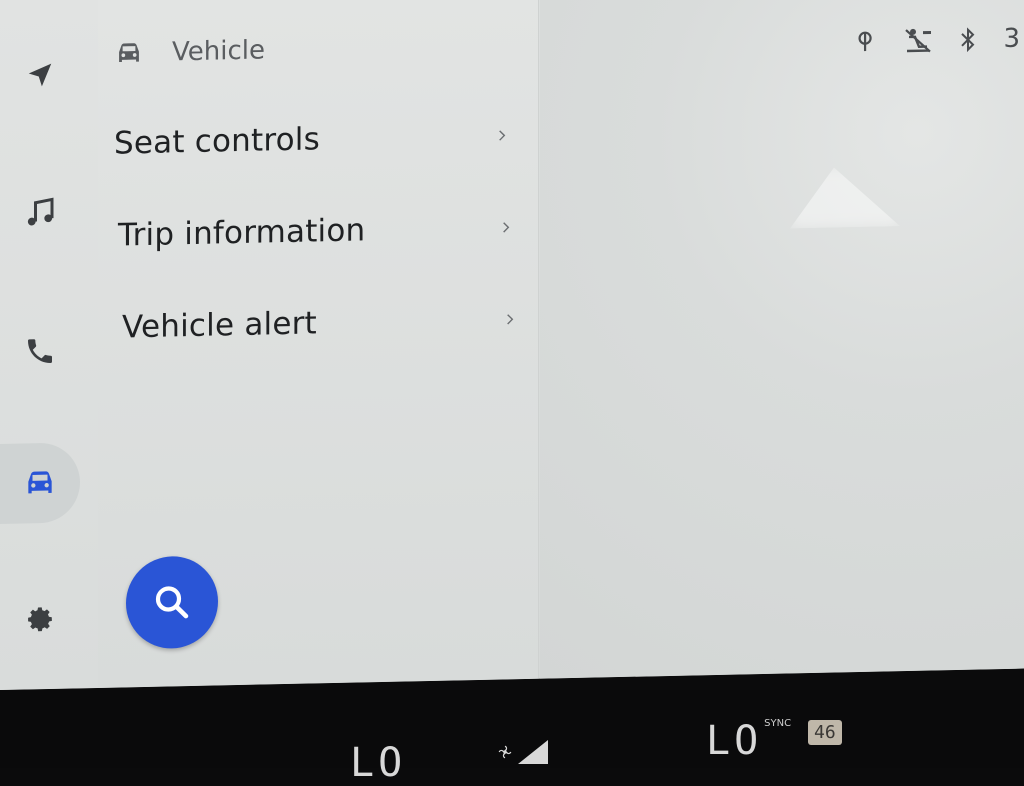 Image resolution: width=1024 pixels, height=786 pixels. What do you see at coordinates (734, 741) in the screenshot?
I see `right-temp: LO` at bounding box center [734, 741].